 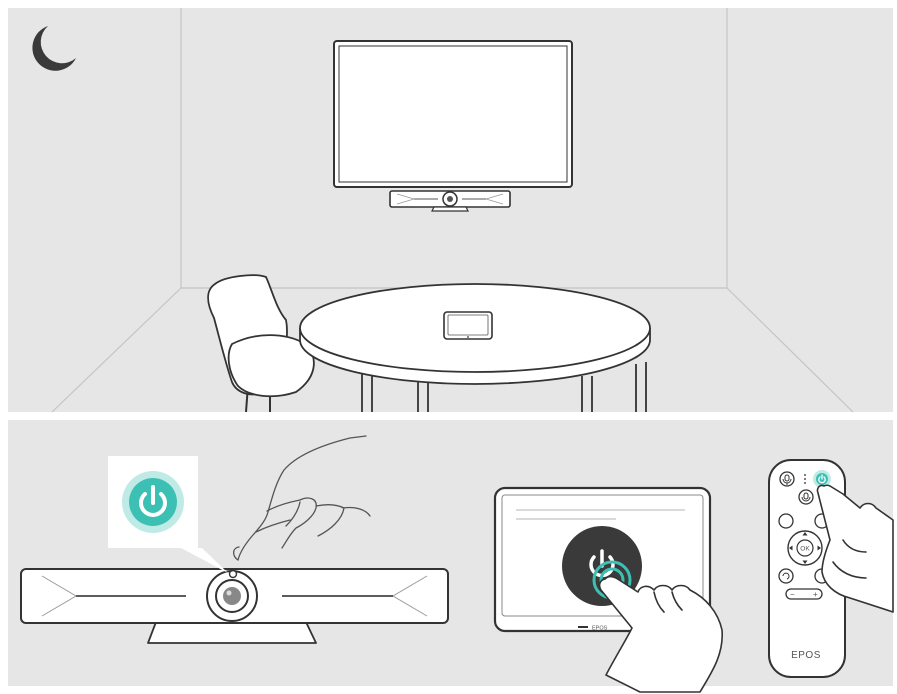 What do you see at coordinates (804, 594) in the screenshot?
I see `remote-volume-rocker: − +` at bounding box center [804, 594].